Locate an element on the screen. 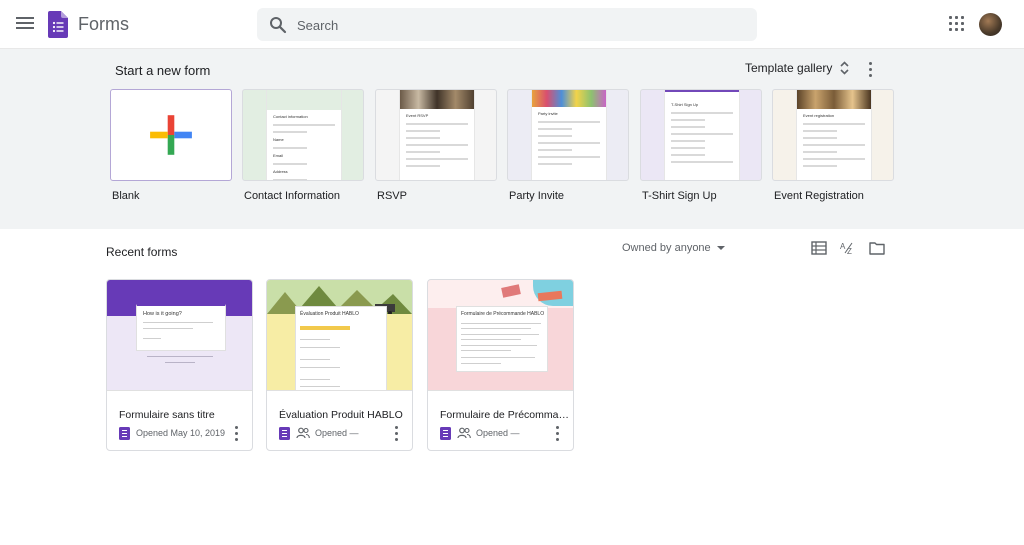 The width and height of the screenshot is (1024, 545). unfold-more-icon is located at coordinates (844, 68).